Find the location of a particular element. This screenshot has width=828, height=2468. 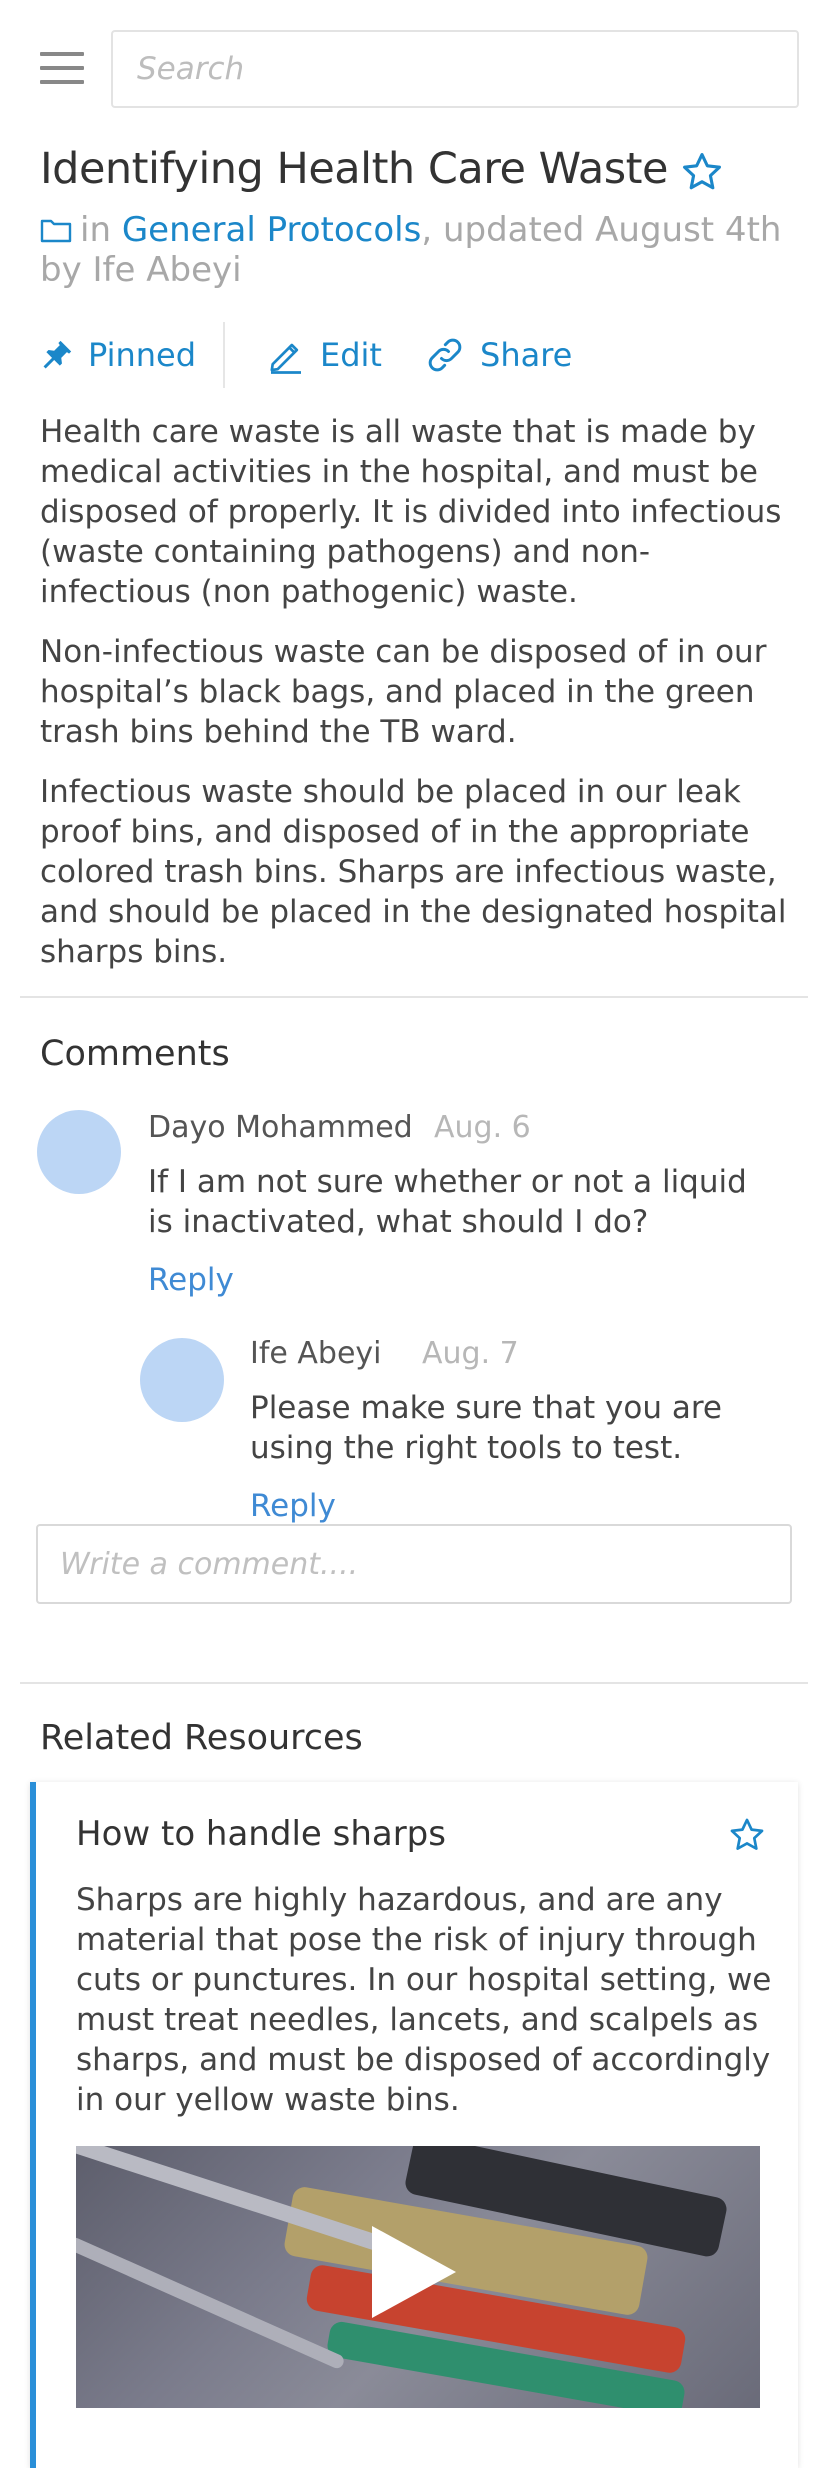

video-thumbnail is located at coordinates (418, 2277).